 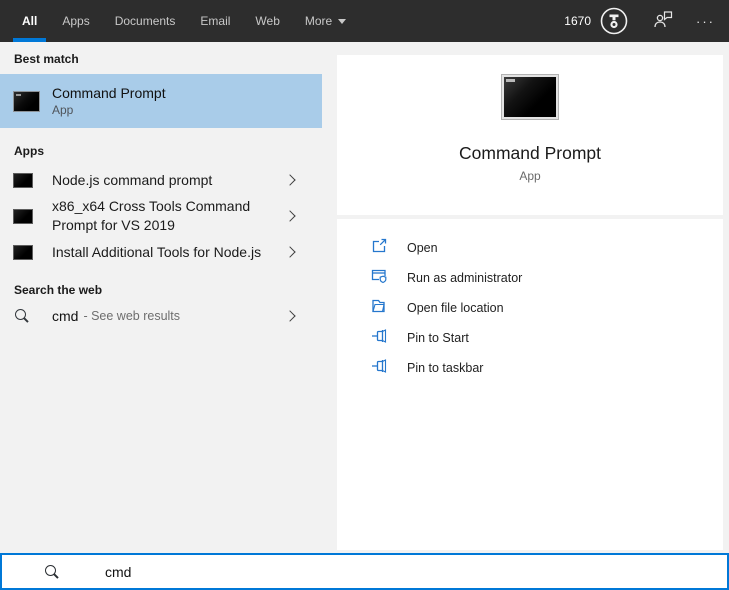 I want to click on tab-web: Web, so click(x=267, y=21).